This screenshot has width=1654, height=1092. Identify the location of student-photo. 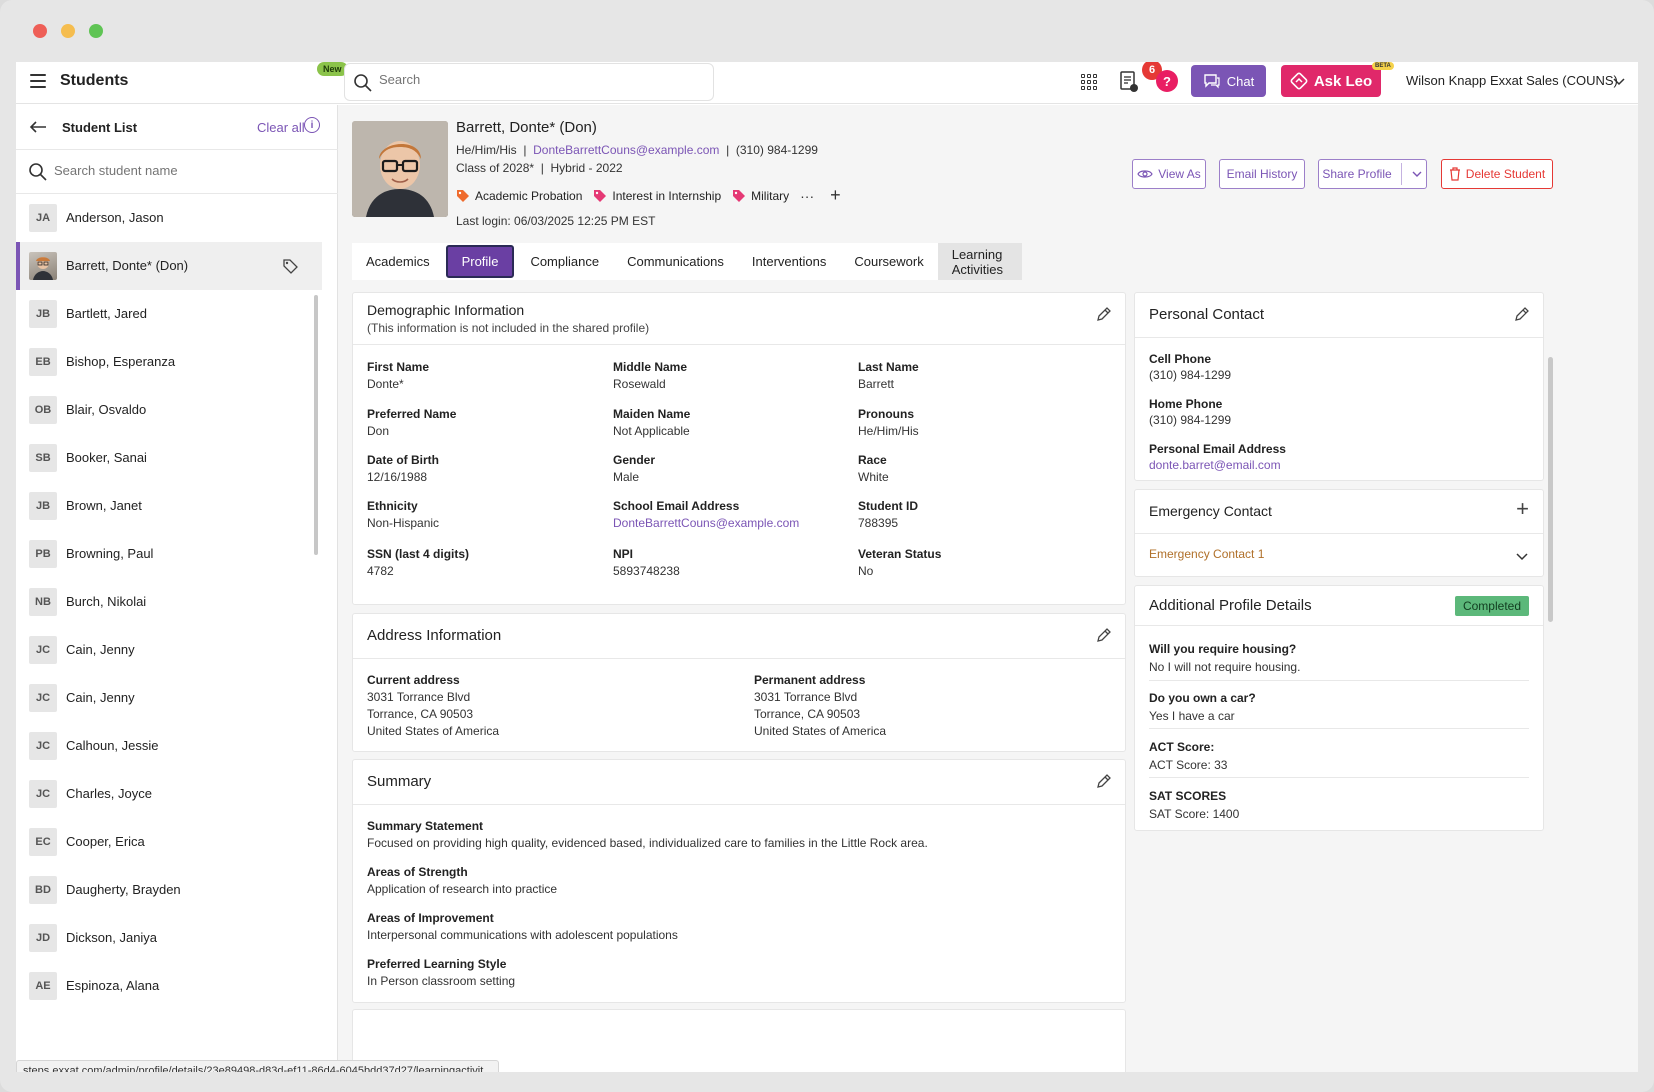
(400, 169).